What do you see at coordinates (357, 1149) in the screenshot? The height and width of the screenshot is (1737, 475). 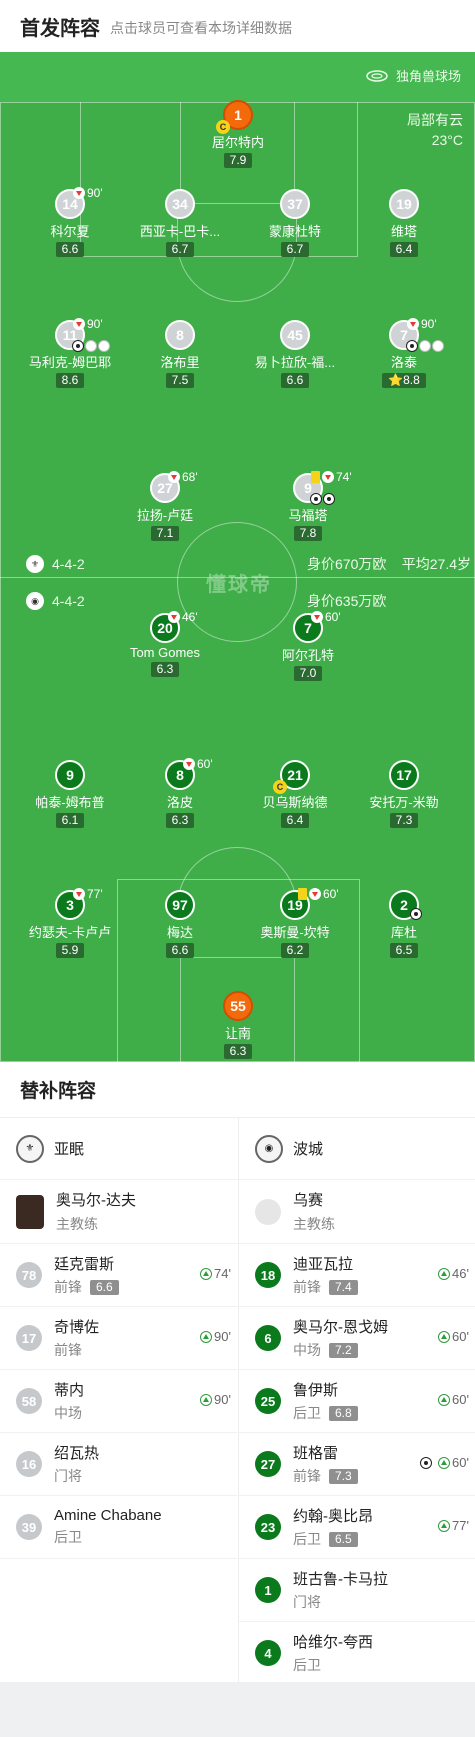 I see `away-team-header: ◉ 波城` at bounding box center [357, 1149].